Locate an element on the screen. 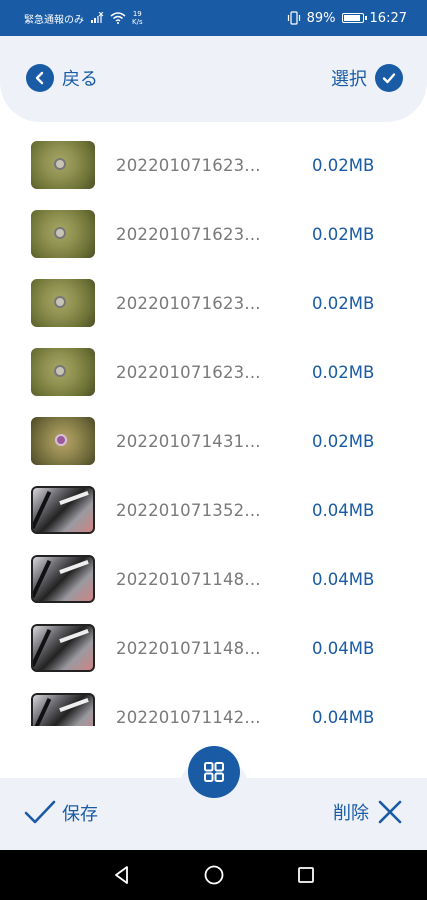 This screenshot has height=900, width=427. back-button: 戻る is located at coordinates (62, 78).